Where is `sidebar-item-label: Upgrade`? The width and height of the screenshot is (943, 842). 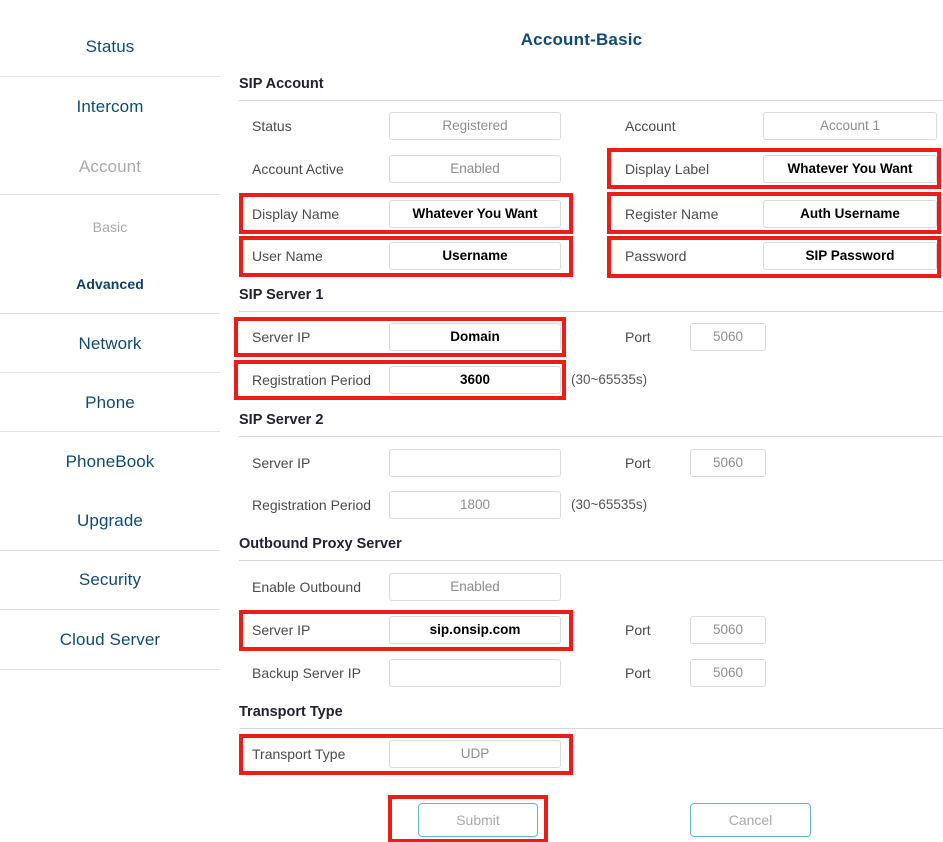
sidebar-item-label: Upgrade is located at coordinates (110, 520).